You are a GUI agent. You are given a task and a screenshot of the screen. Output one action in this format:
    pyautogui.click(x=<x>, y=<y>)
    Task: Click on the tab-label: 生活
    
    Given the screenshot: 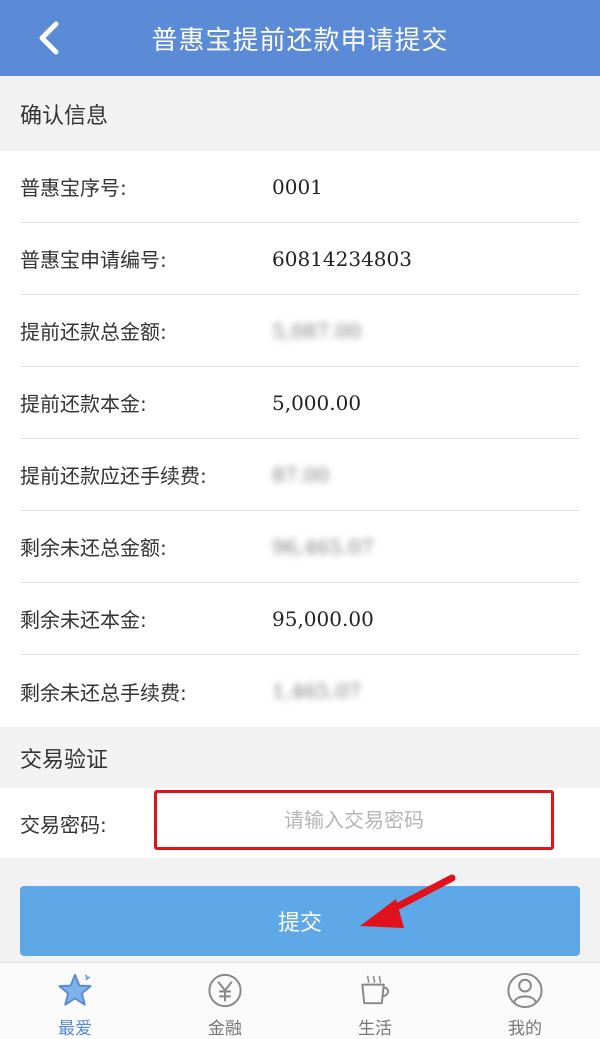 What is the action you would take?
    pyautogui.click(x=375, y=1029)
    